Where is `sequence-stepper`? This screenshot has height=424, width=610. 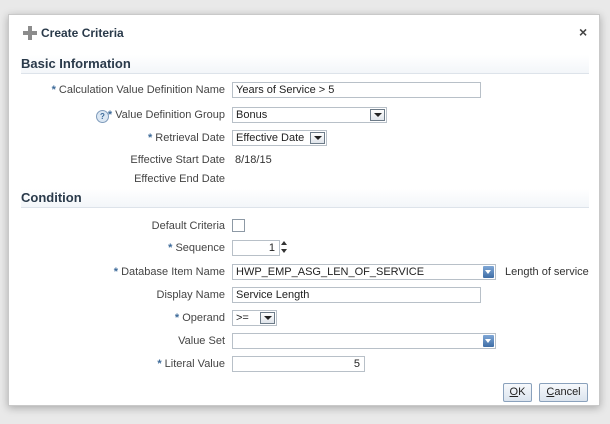
sequence-stepper is located at coordinates (284, 248).